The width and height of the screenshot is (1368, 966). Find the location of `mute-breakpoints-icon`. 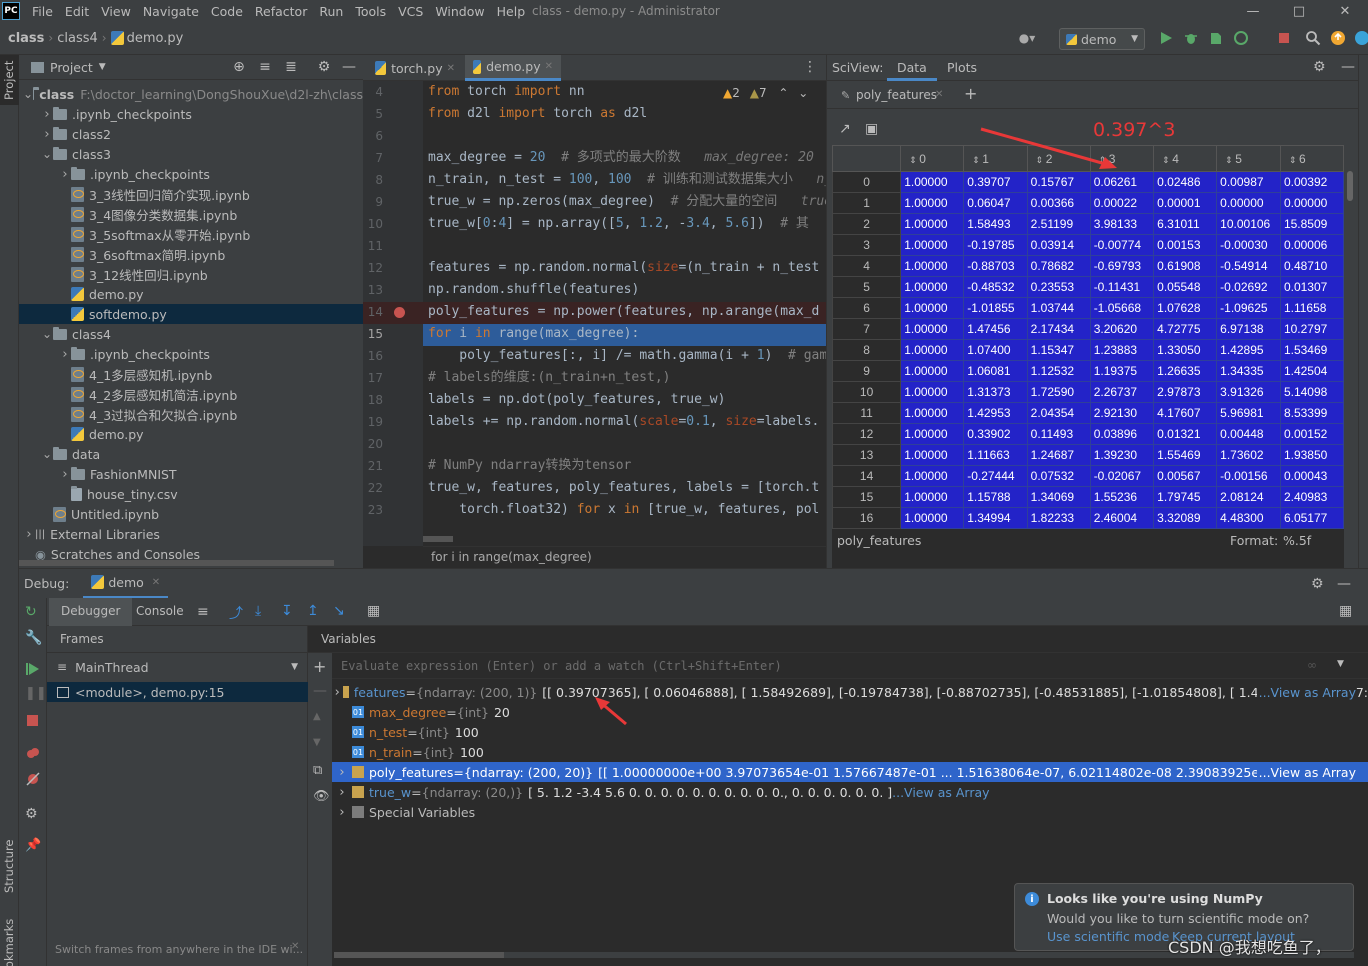

mute-breakpoints-icon is located at coordinates (33, 779).